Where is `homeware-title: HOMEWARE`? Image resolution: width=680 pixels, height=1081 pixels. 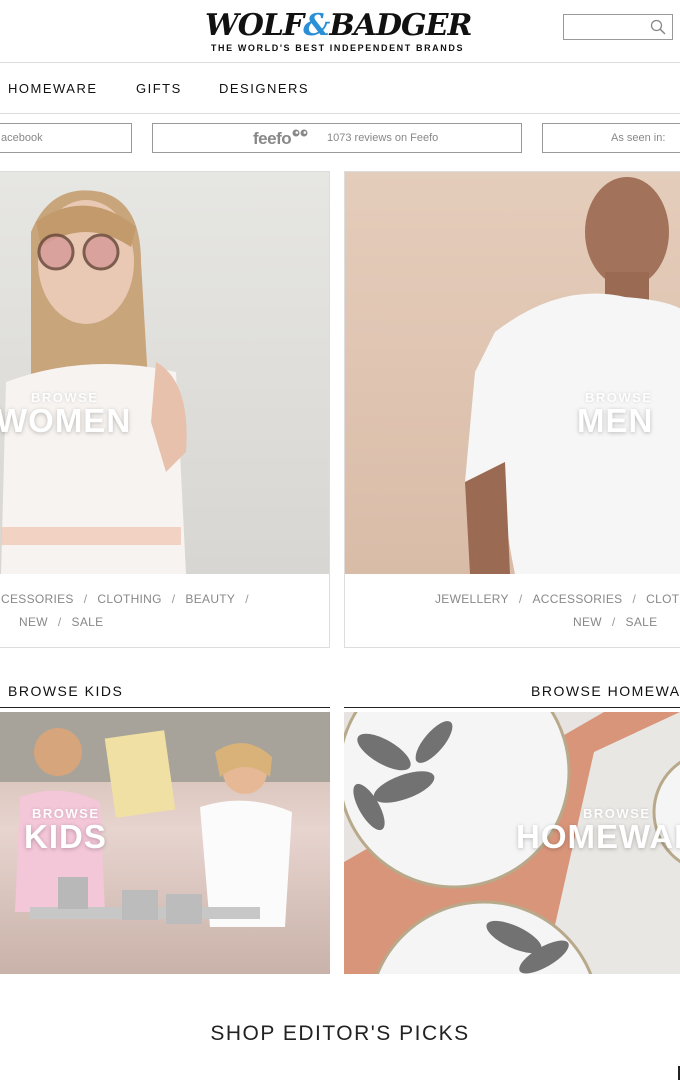 homeware-title: HOMEWARE is located at coordinates (598, 836).